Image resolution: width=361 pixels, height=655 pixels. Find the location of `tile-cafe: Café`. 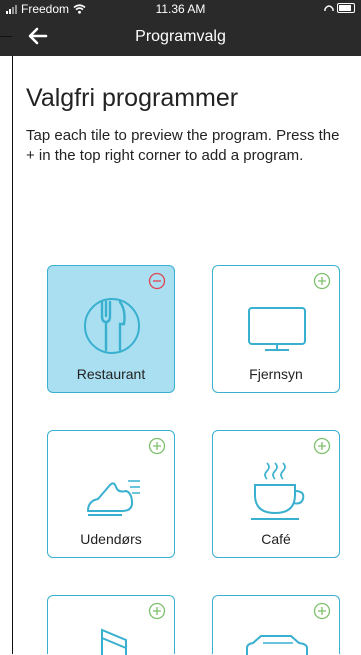

tile-cafe: Café is located at coordinates (276, 494).